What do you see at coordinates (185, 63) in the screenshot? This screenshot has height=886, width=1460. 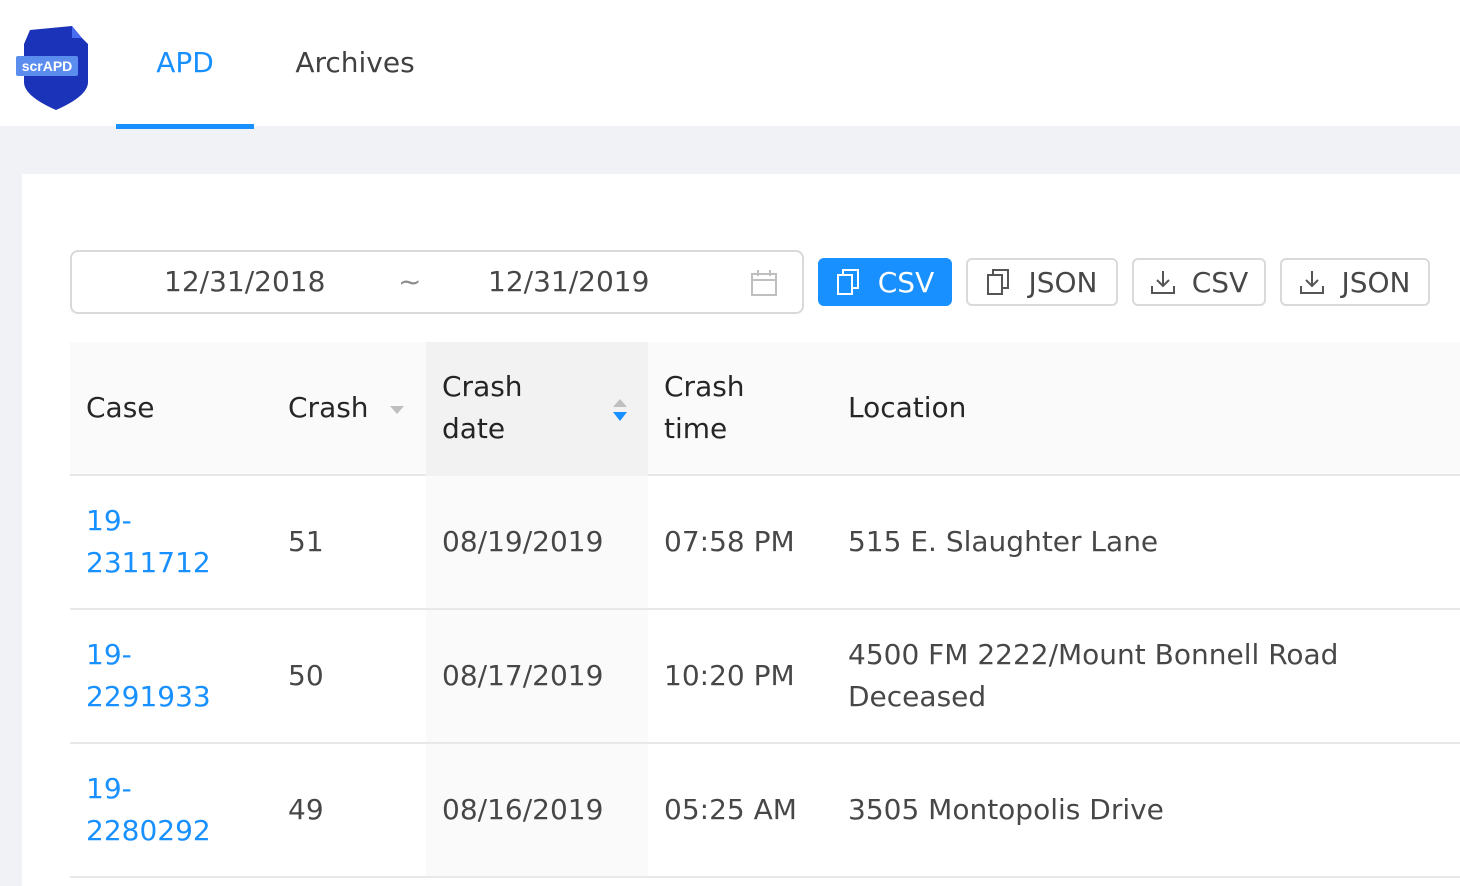 I see `tab-apd: APD` at bounding box center [185, 63].